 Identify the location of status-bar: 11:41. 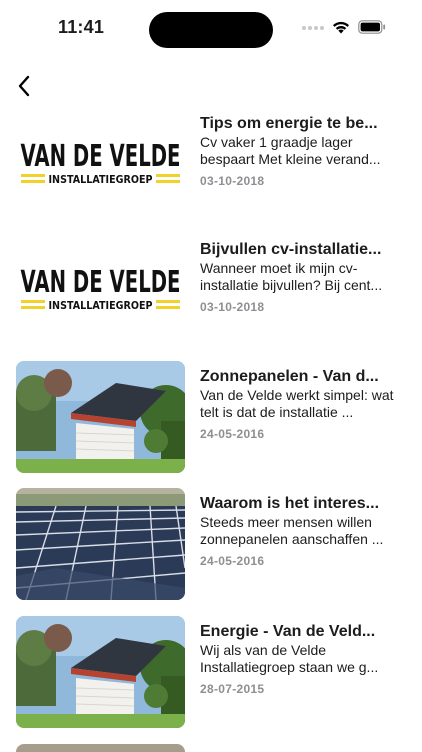
(211, 29).